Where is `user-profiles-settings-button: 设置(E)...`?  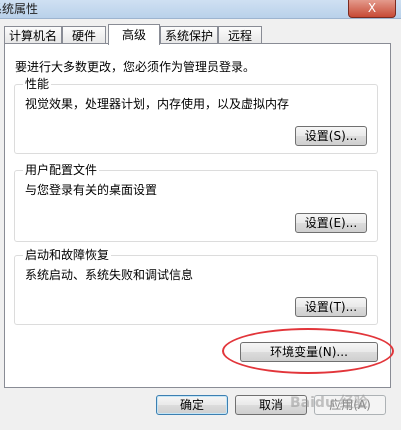
user-profiles-settings-button: 设置(E)... is located at coordinates (331, 223).